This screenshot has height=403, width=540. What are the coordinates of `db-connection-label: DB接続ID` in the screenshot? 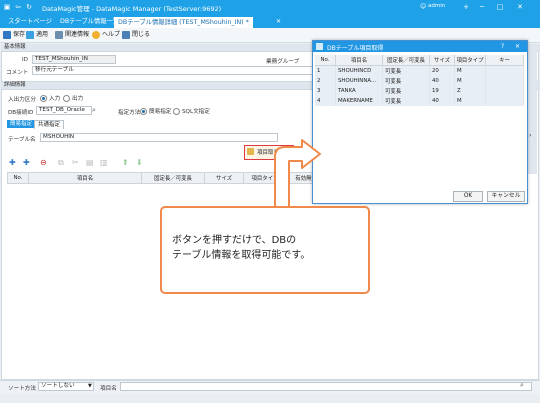 It's located at (21, 113).